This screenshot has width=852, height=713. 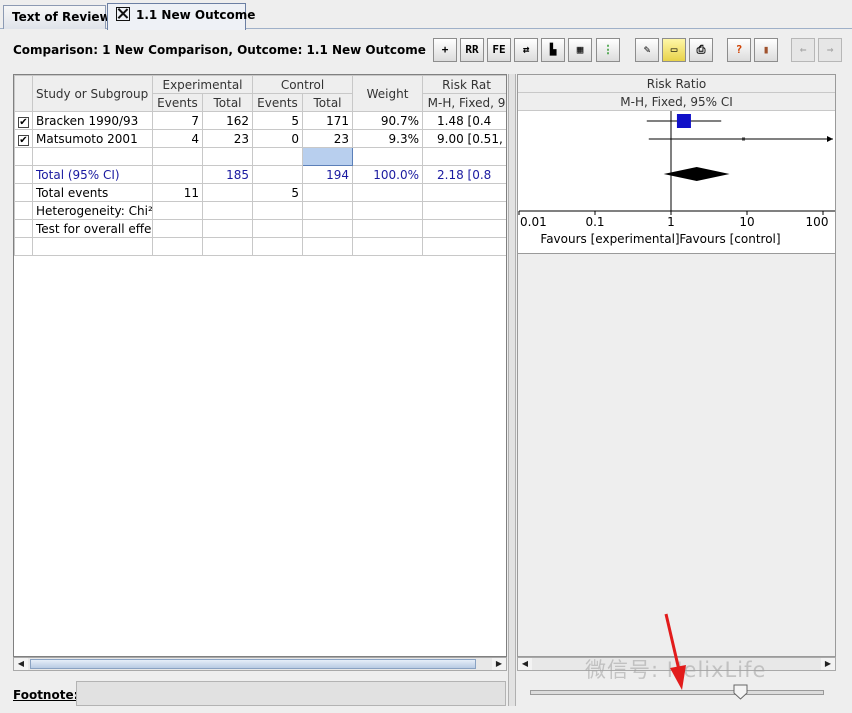 I want to click on grid-icon: ⋮, so click(x=608, y=50).